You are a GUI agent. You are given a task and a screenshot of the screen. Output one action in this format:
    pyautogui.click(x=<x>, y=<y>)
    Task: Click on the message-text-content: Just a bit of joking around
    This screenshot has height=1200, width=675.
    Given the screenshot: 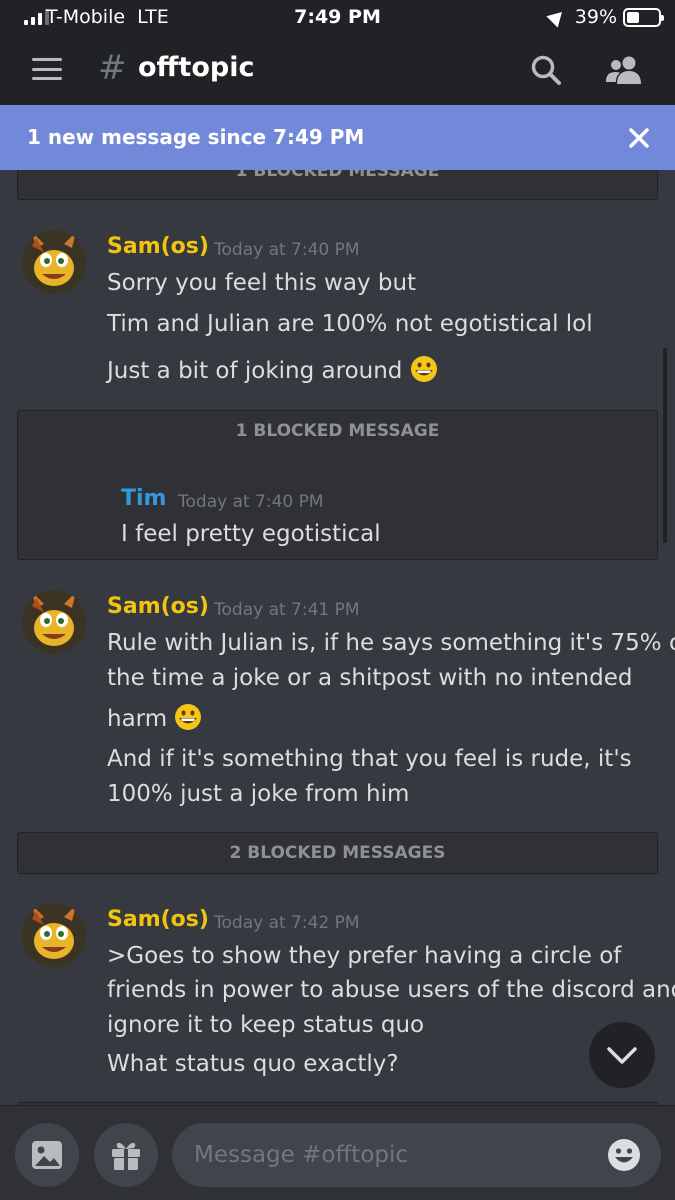 What is the action you would take?
    pyautogui.click(x=255, y=371)
    